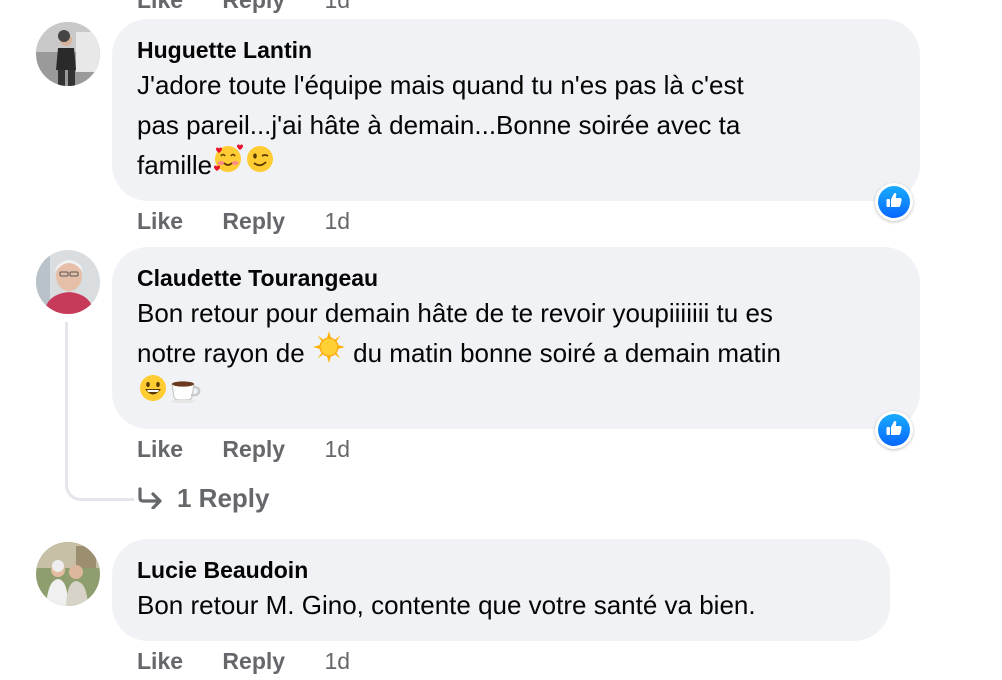 The image size is (1002, 680). Describe the element at coordinates (515, 395) in the screenshot. I see `comment-line` at that location.